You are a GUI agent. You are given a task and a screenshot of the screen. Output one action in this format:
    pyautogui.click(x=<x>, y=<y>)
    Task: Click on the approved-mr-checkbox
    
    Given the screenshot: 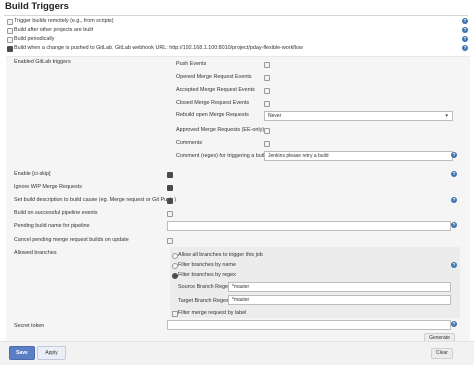 What is the action you would take?
    pyautogui.click(x=267, y=131)
    